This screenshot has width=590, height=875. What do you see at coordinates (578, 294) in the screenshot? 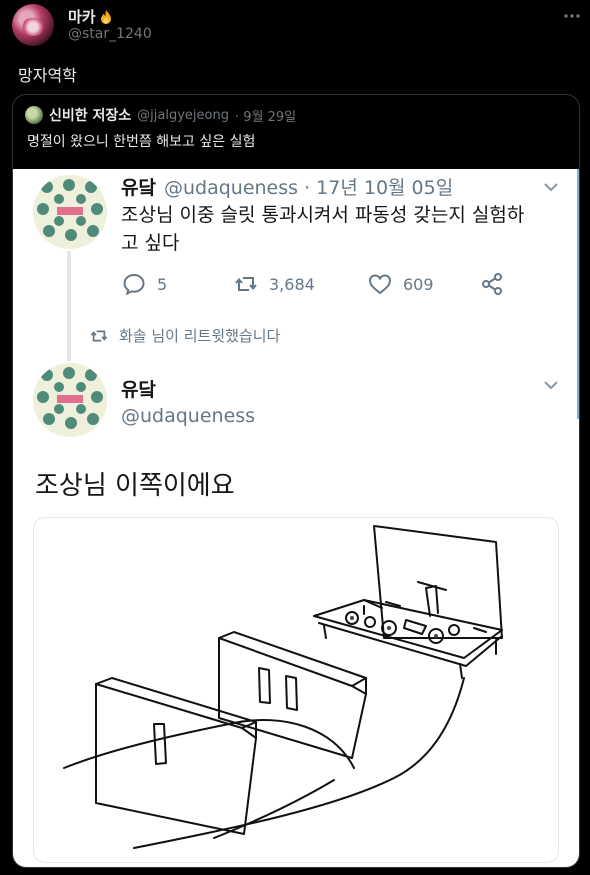
I see `scrollbar` at bounding box center [578, 294].